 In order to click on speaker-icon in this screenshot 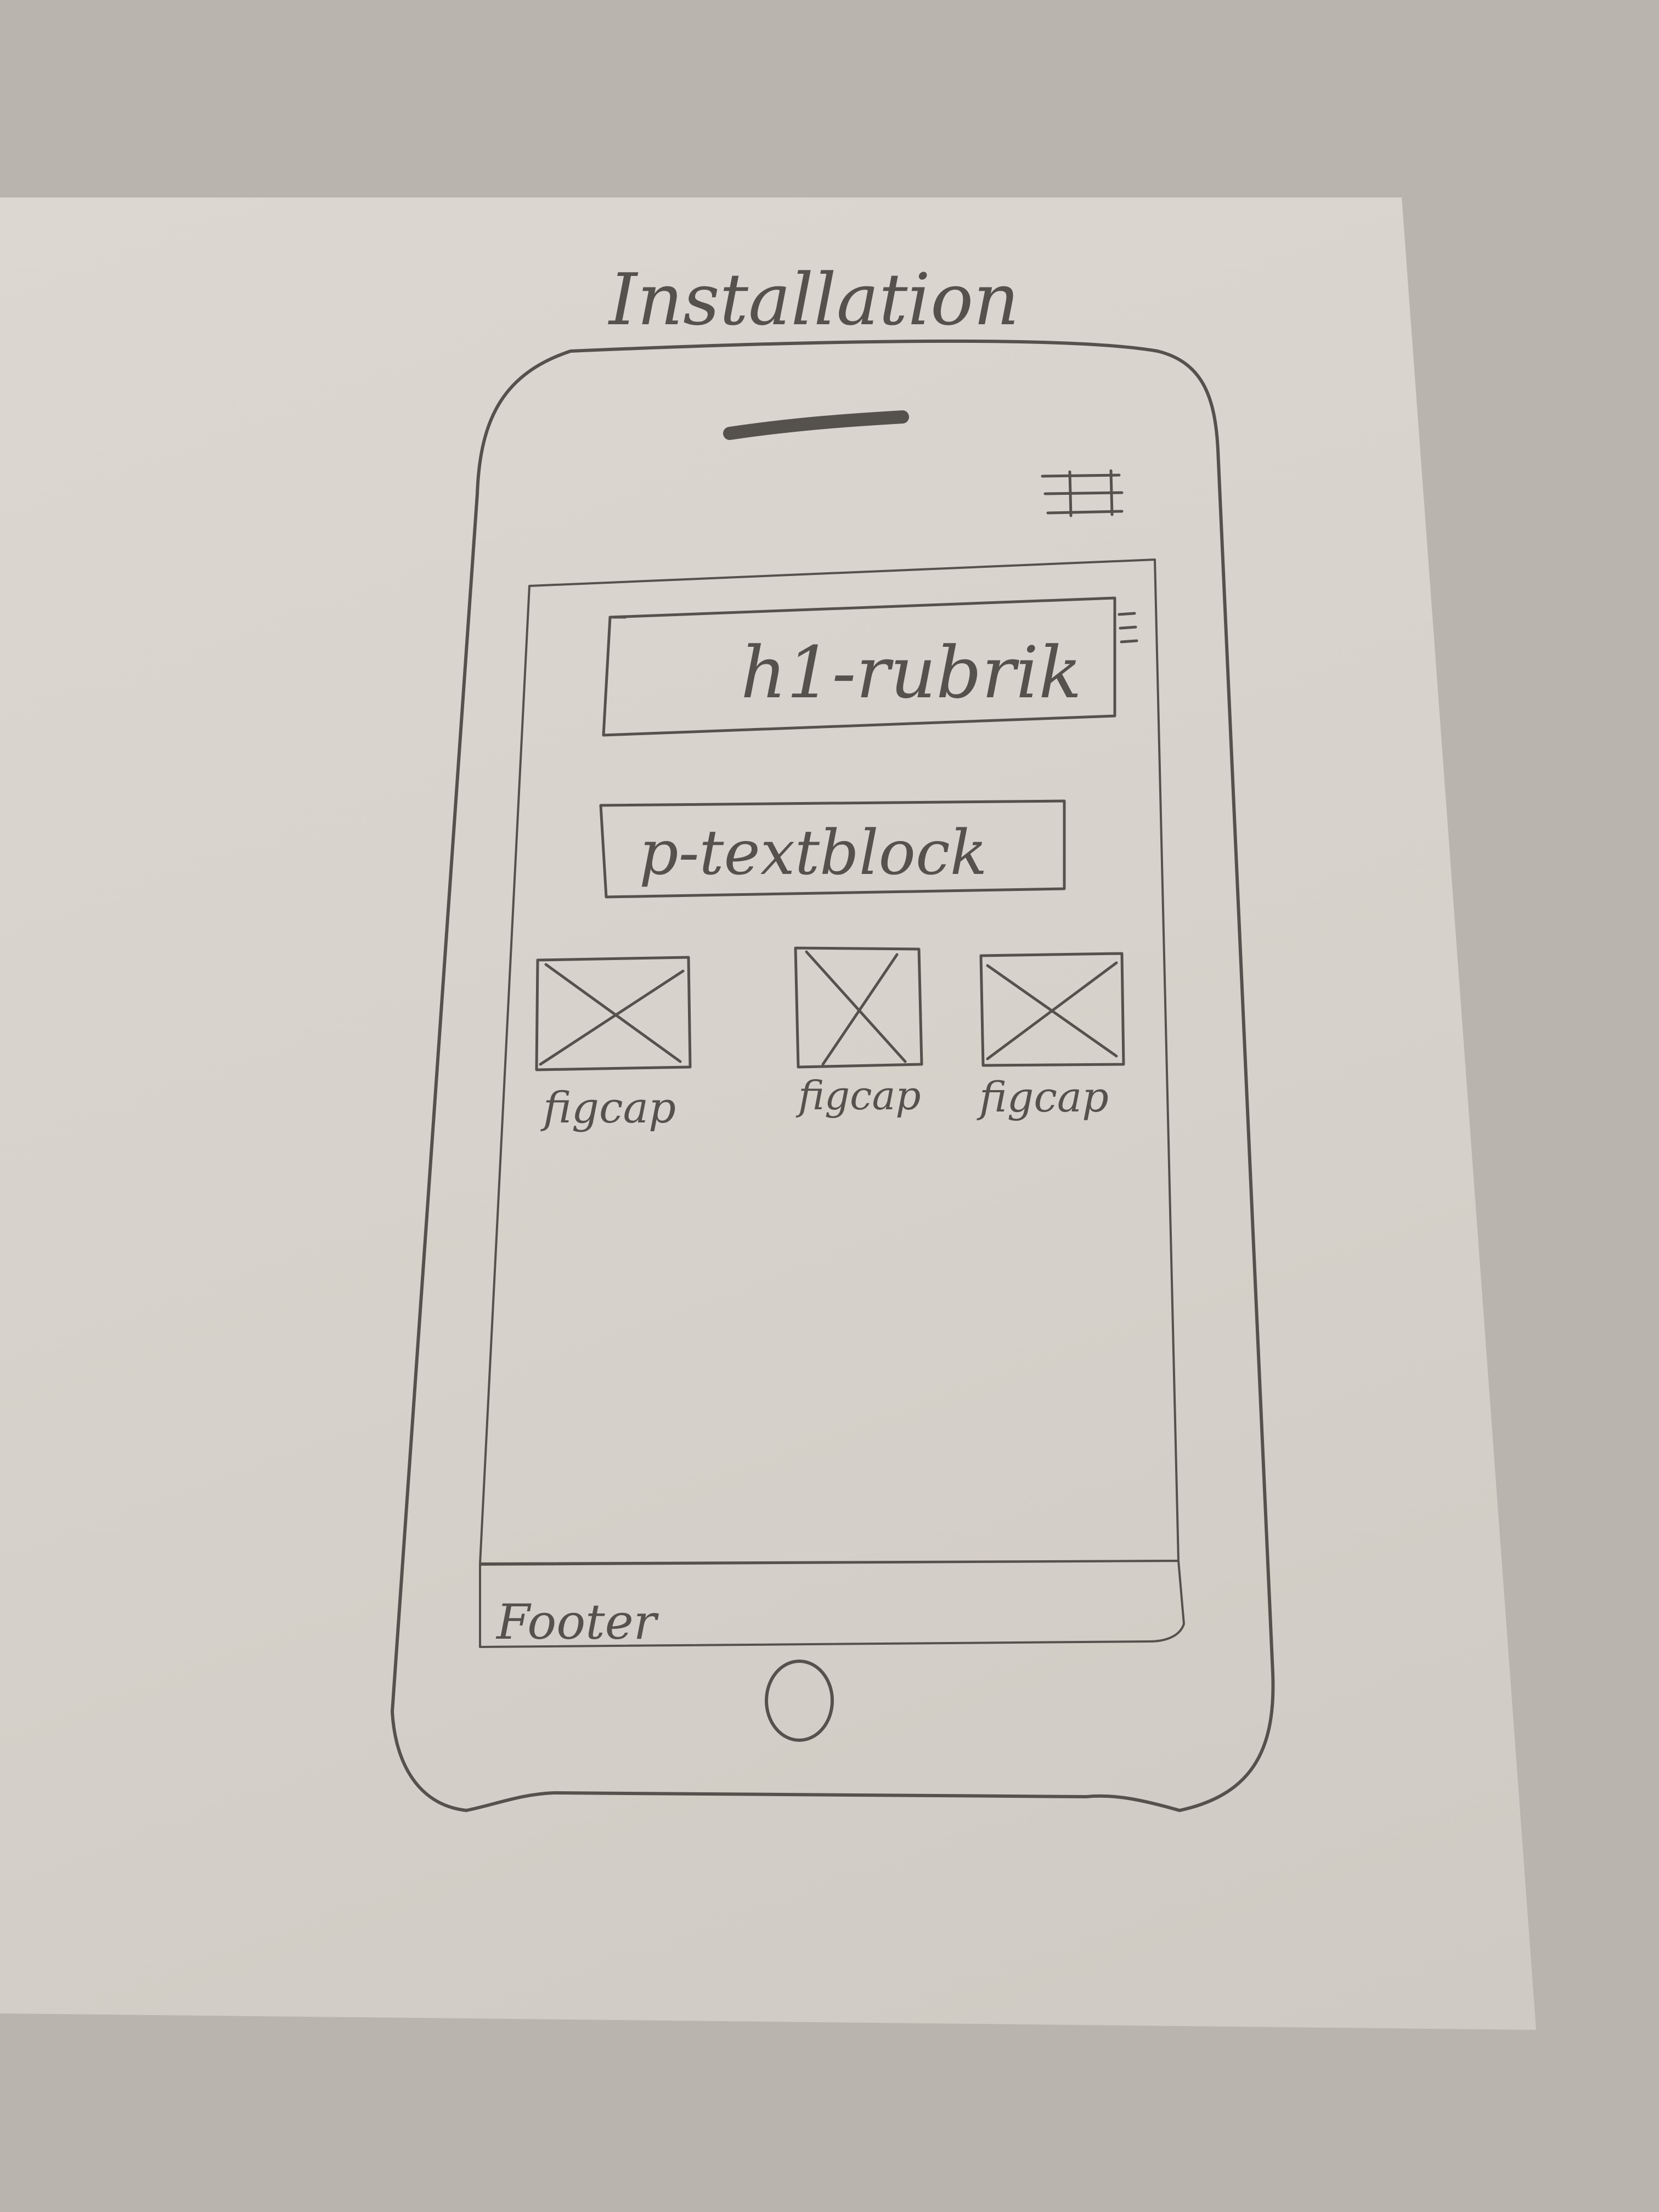, I will do `click(816, 425)`.